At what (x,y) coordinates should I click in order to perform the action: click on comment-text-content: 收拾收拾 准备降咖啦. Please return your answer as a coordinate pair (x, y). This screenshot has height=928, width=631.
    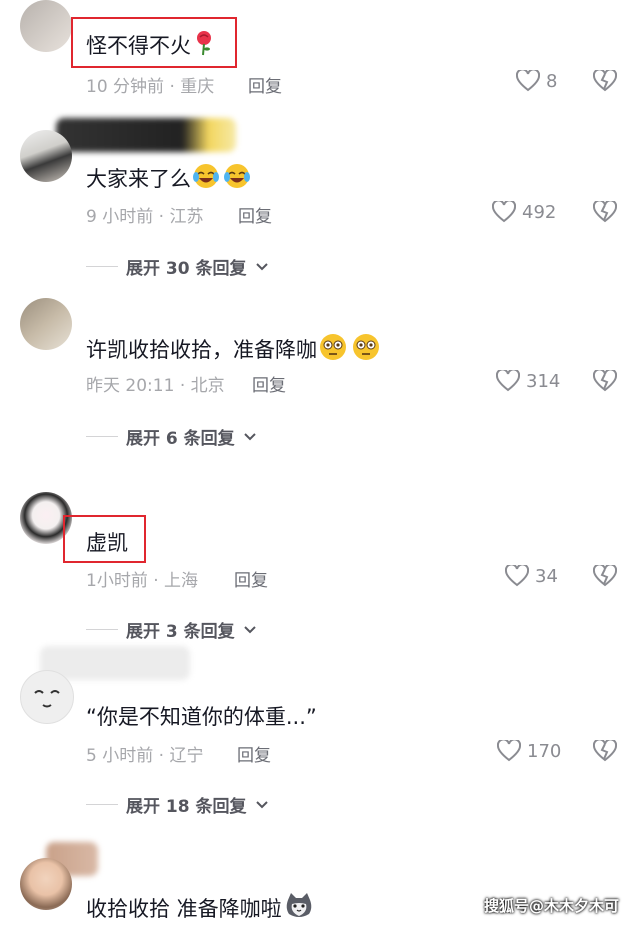
    Looking at the image, I should click on (184, 909).